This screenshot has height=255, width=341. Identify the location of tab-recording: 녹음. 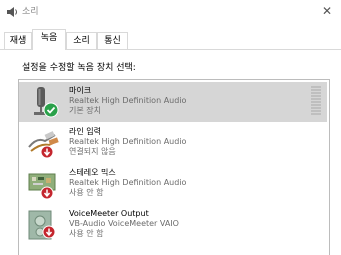
(49, 39).